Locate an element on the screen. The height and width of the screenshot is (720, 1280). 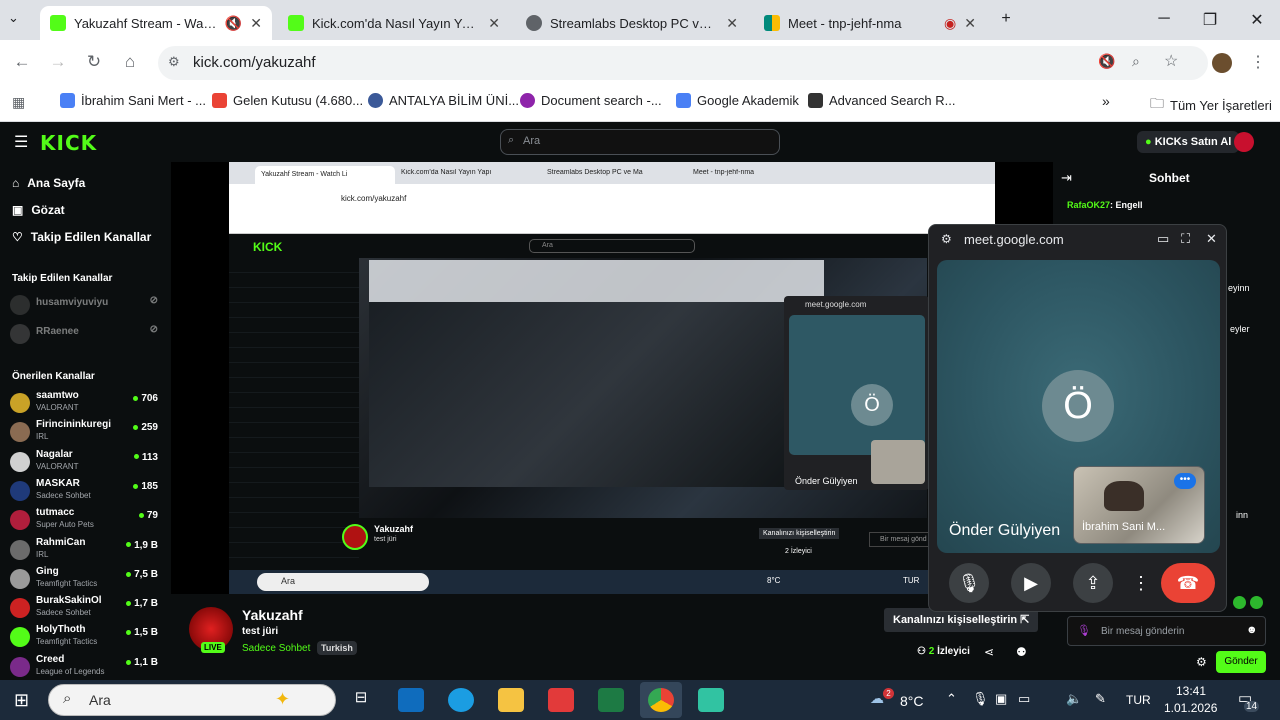
back-to-tab-icon: ⛶ is located at coordinates (1185, 239).